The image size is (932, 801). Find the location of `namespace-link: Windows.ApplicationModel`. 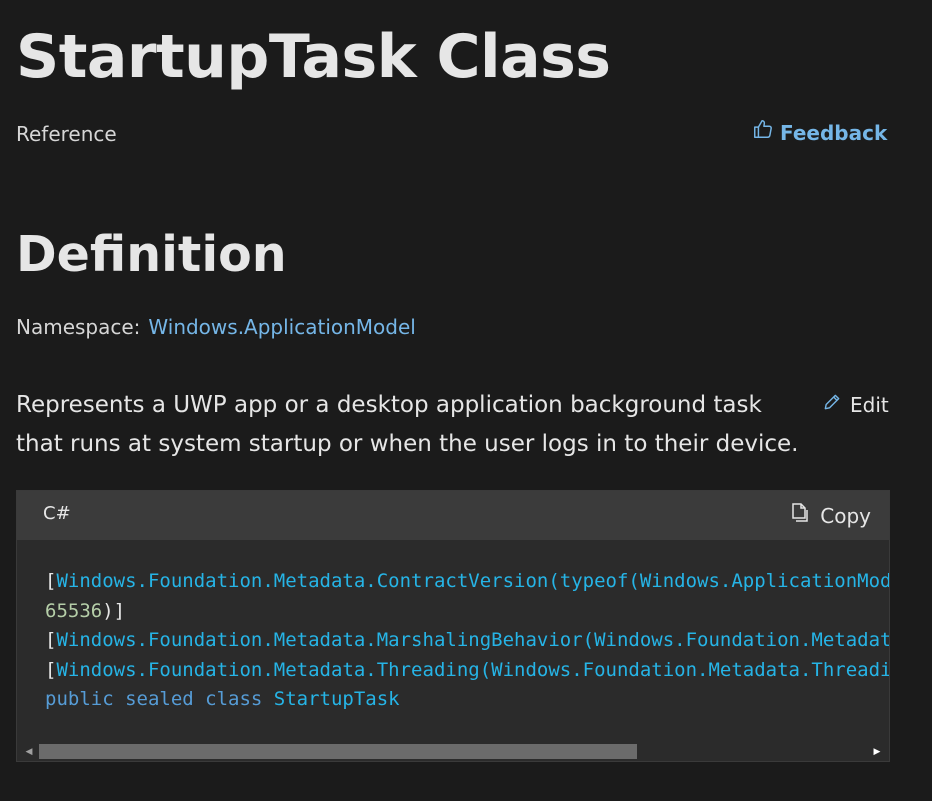

namespace-link: Windows.ApplicationModel is located at coordinates (281, 327).